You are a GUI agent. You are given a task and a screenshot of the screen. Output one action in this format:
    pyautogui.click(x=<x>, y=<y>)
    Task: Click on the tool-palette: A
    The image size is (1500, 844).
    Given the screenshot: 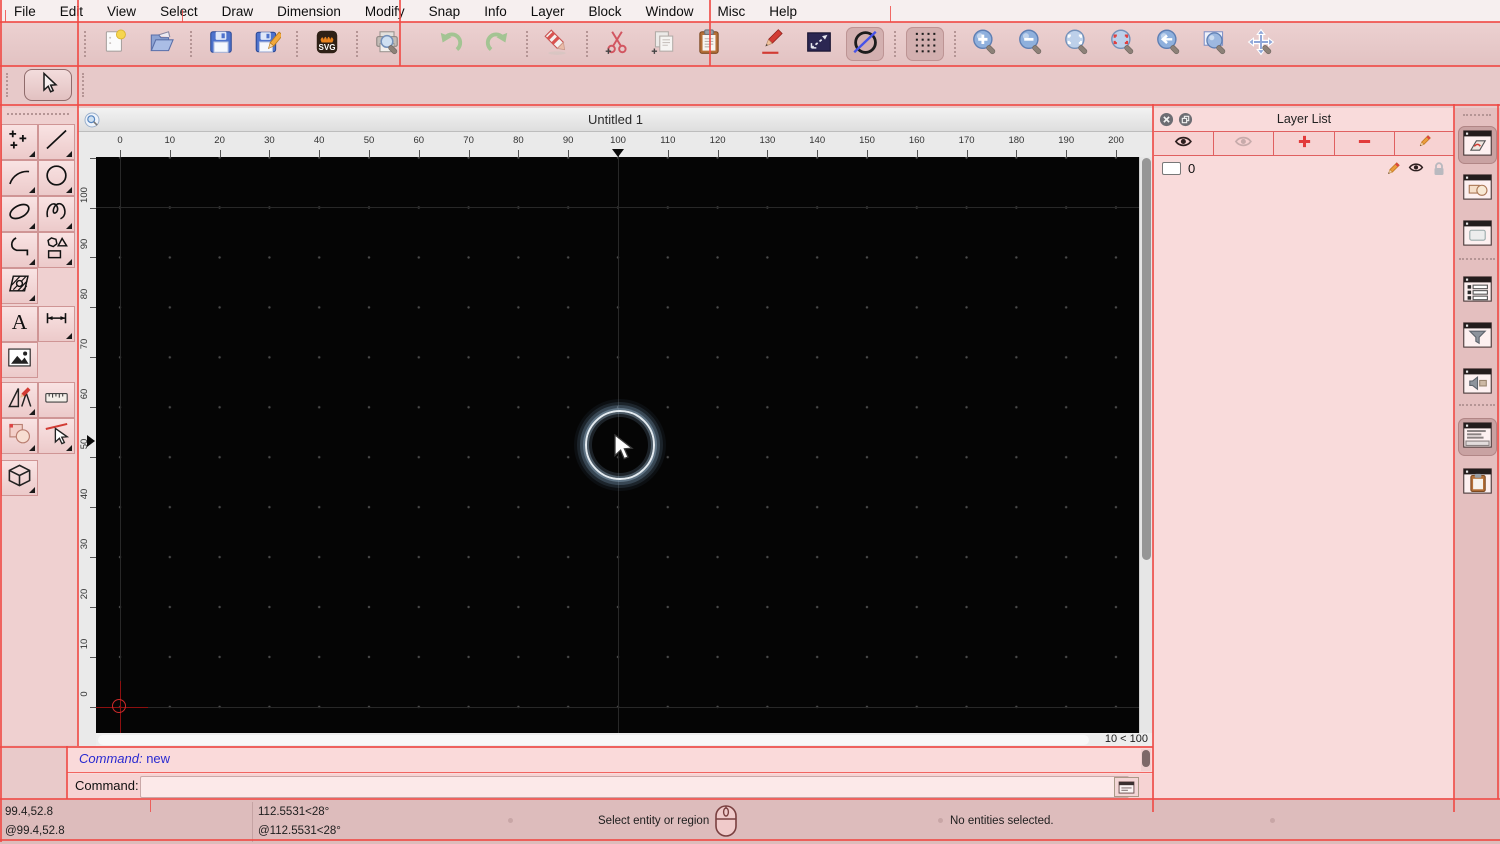 What is the action you would take?
    pyautogui.click(x=39, y=426)
    